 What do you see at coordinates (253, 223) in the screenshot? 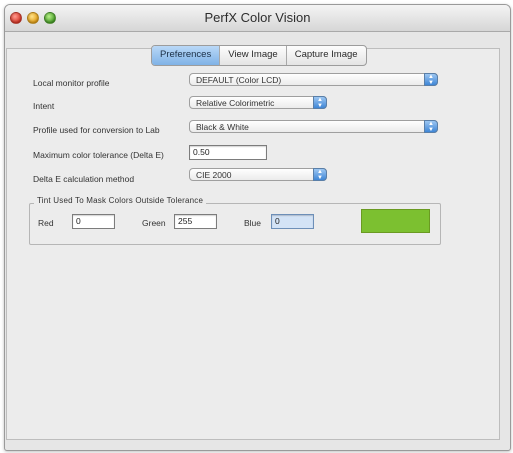
I see `blue-label: Blue` at bounding box center [253, 223].